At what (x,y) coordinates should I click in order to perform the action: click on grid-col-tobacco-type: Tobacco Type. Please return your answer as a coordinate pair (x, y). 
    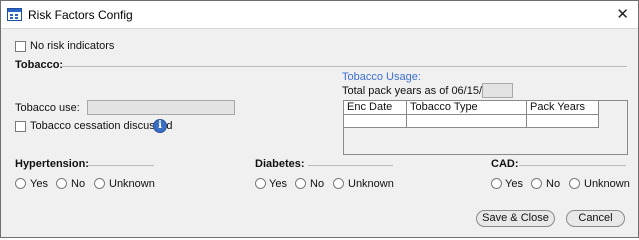
    Looking at the image, I should click on (467, 107).